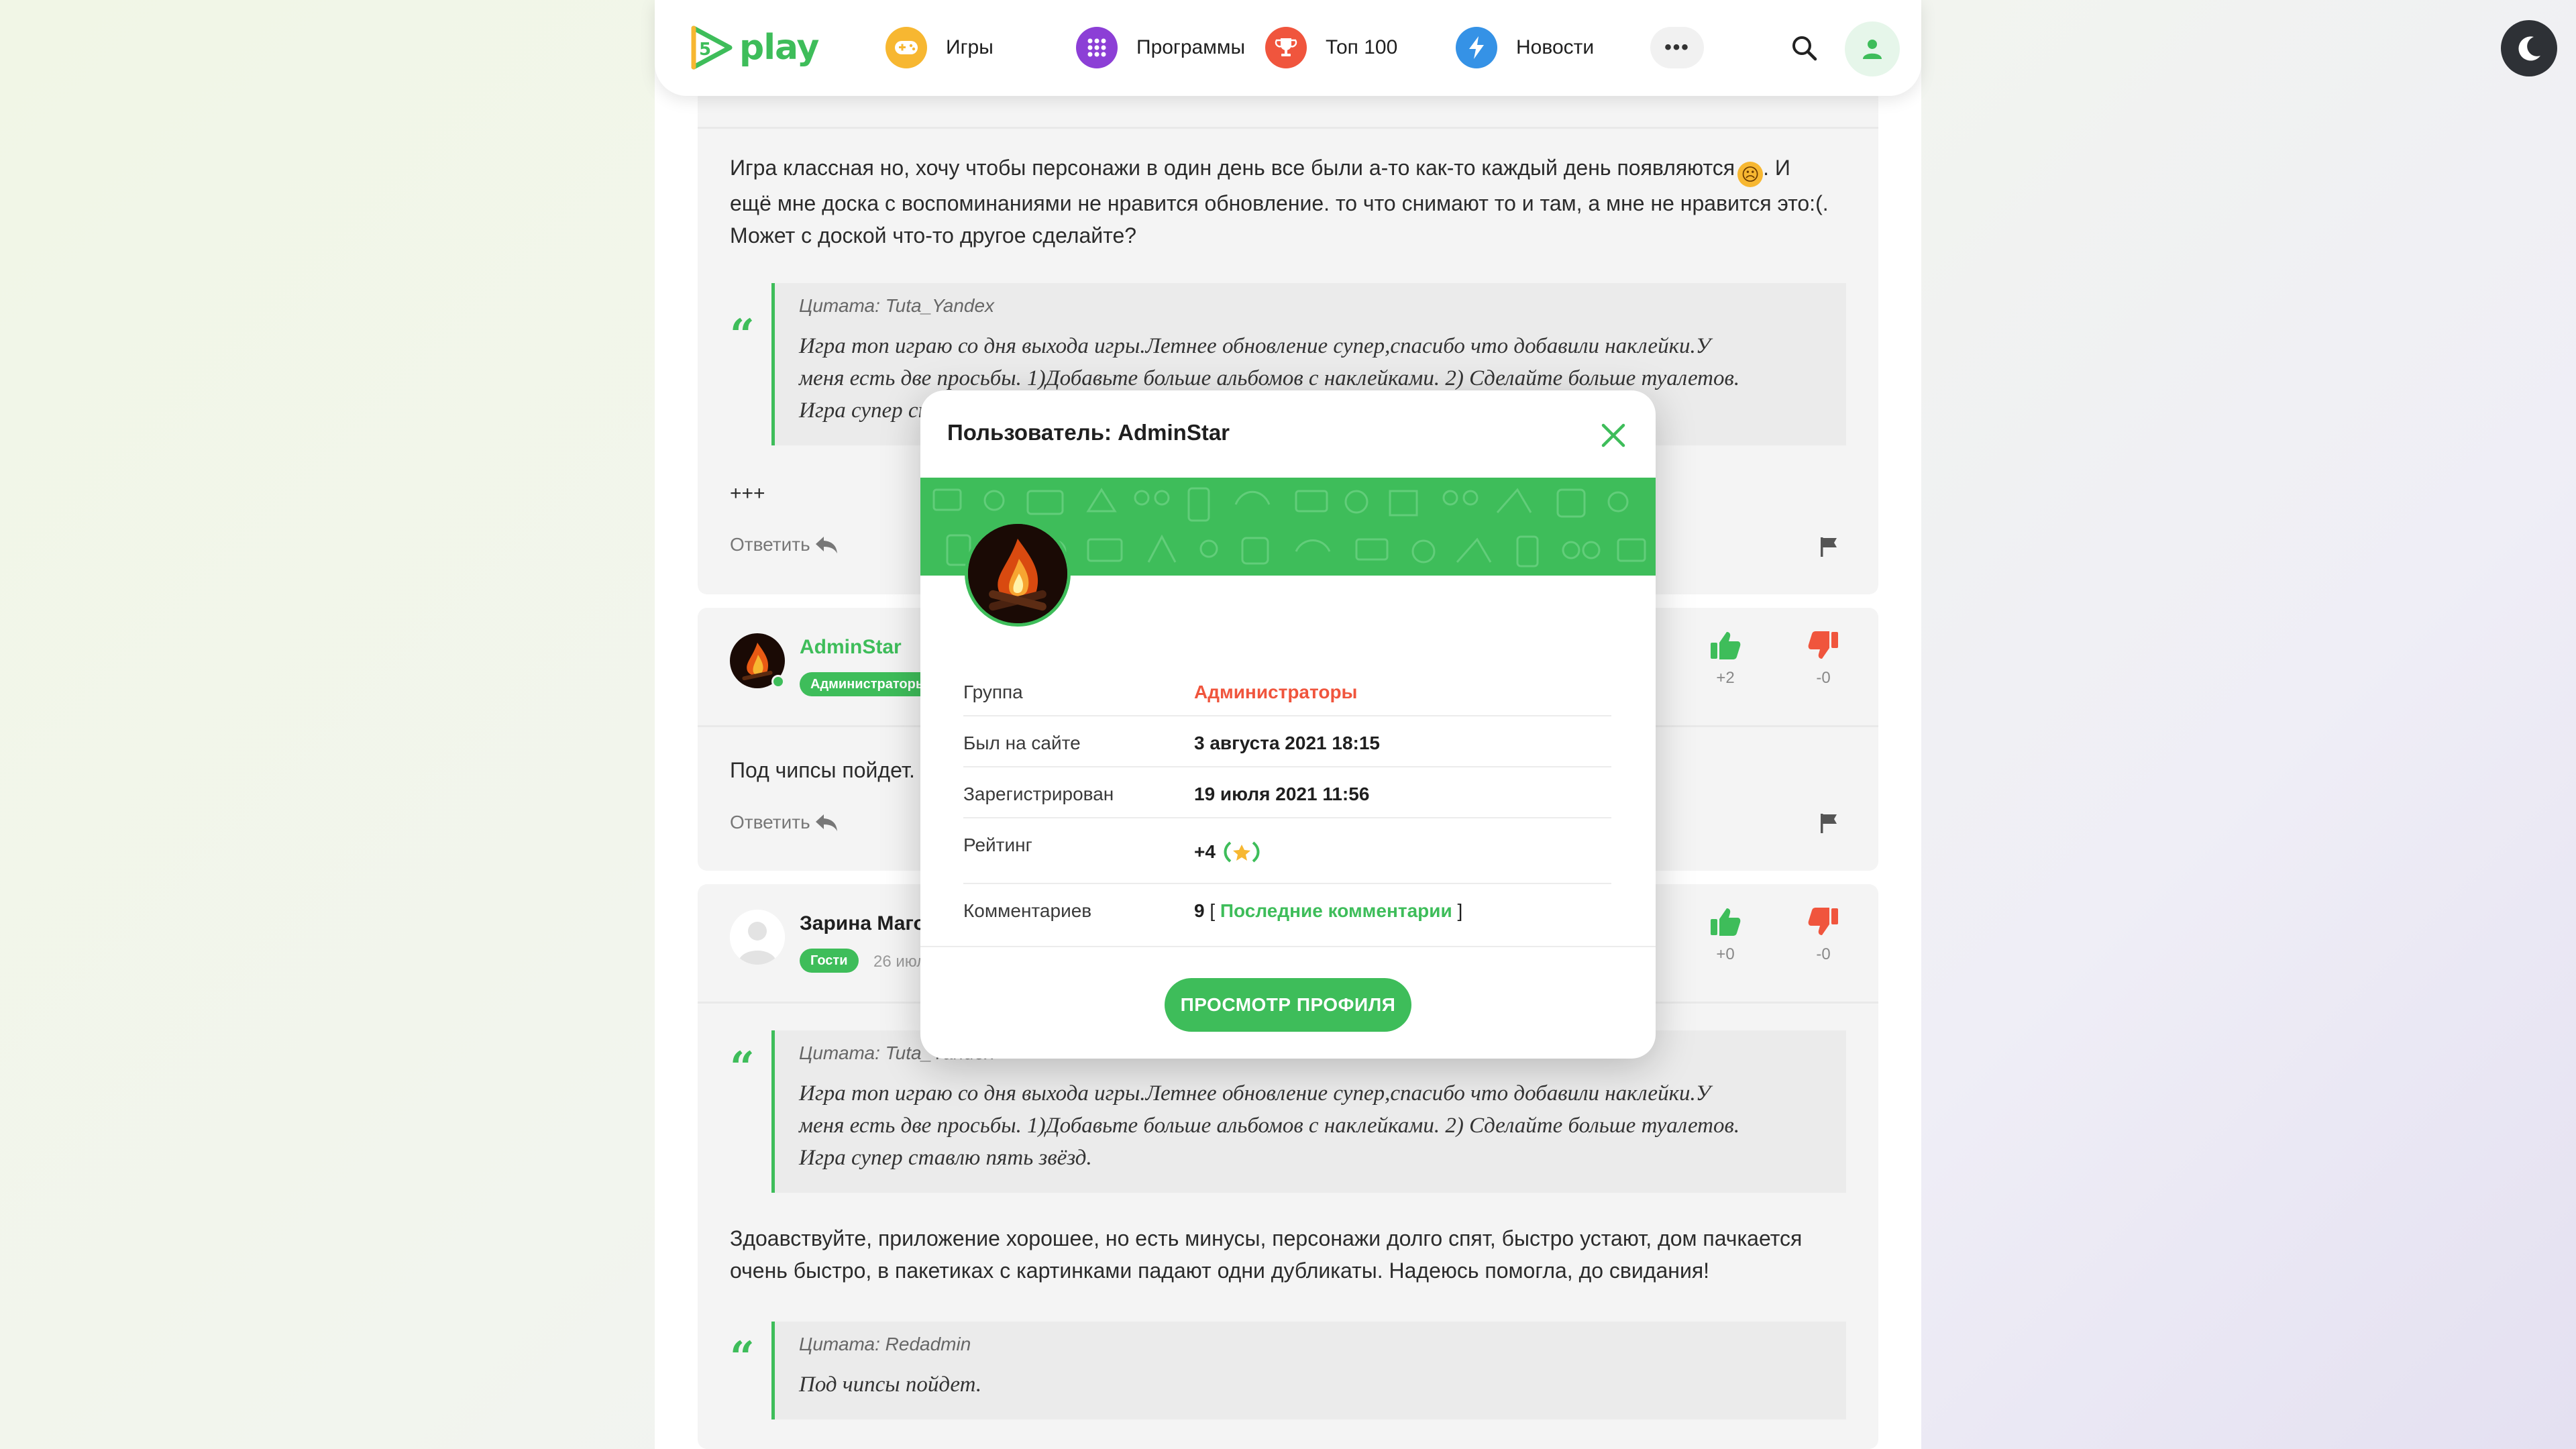 This screenshot has width=2576, height=1449. I want to click on logo-text: play, so click(779, 48).